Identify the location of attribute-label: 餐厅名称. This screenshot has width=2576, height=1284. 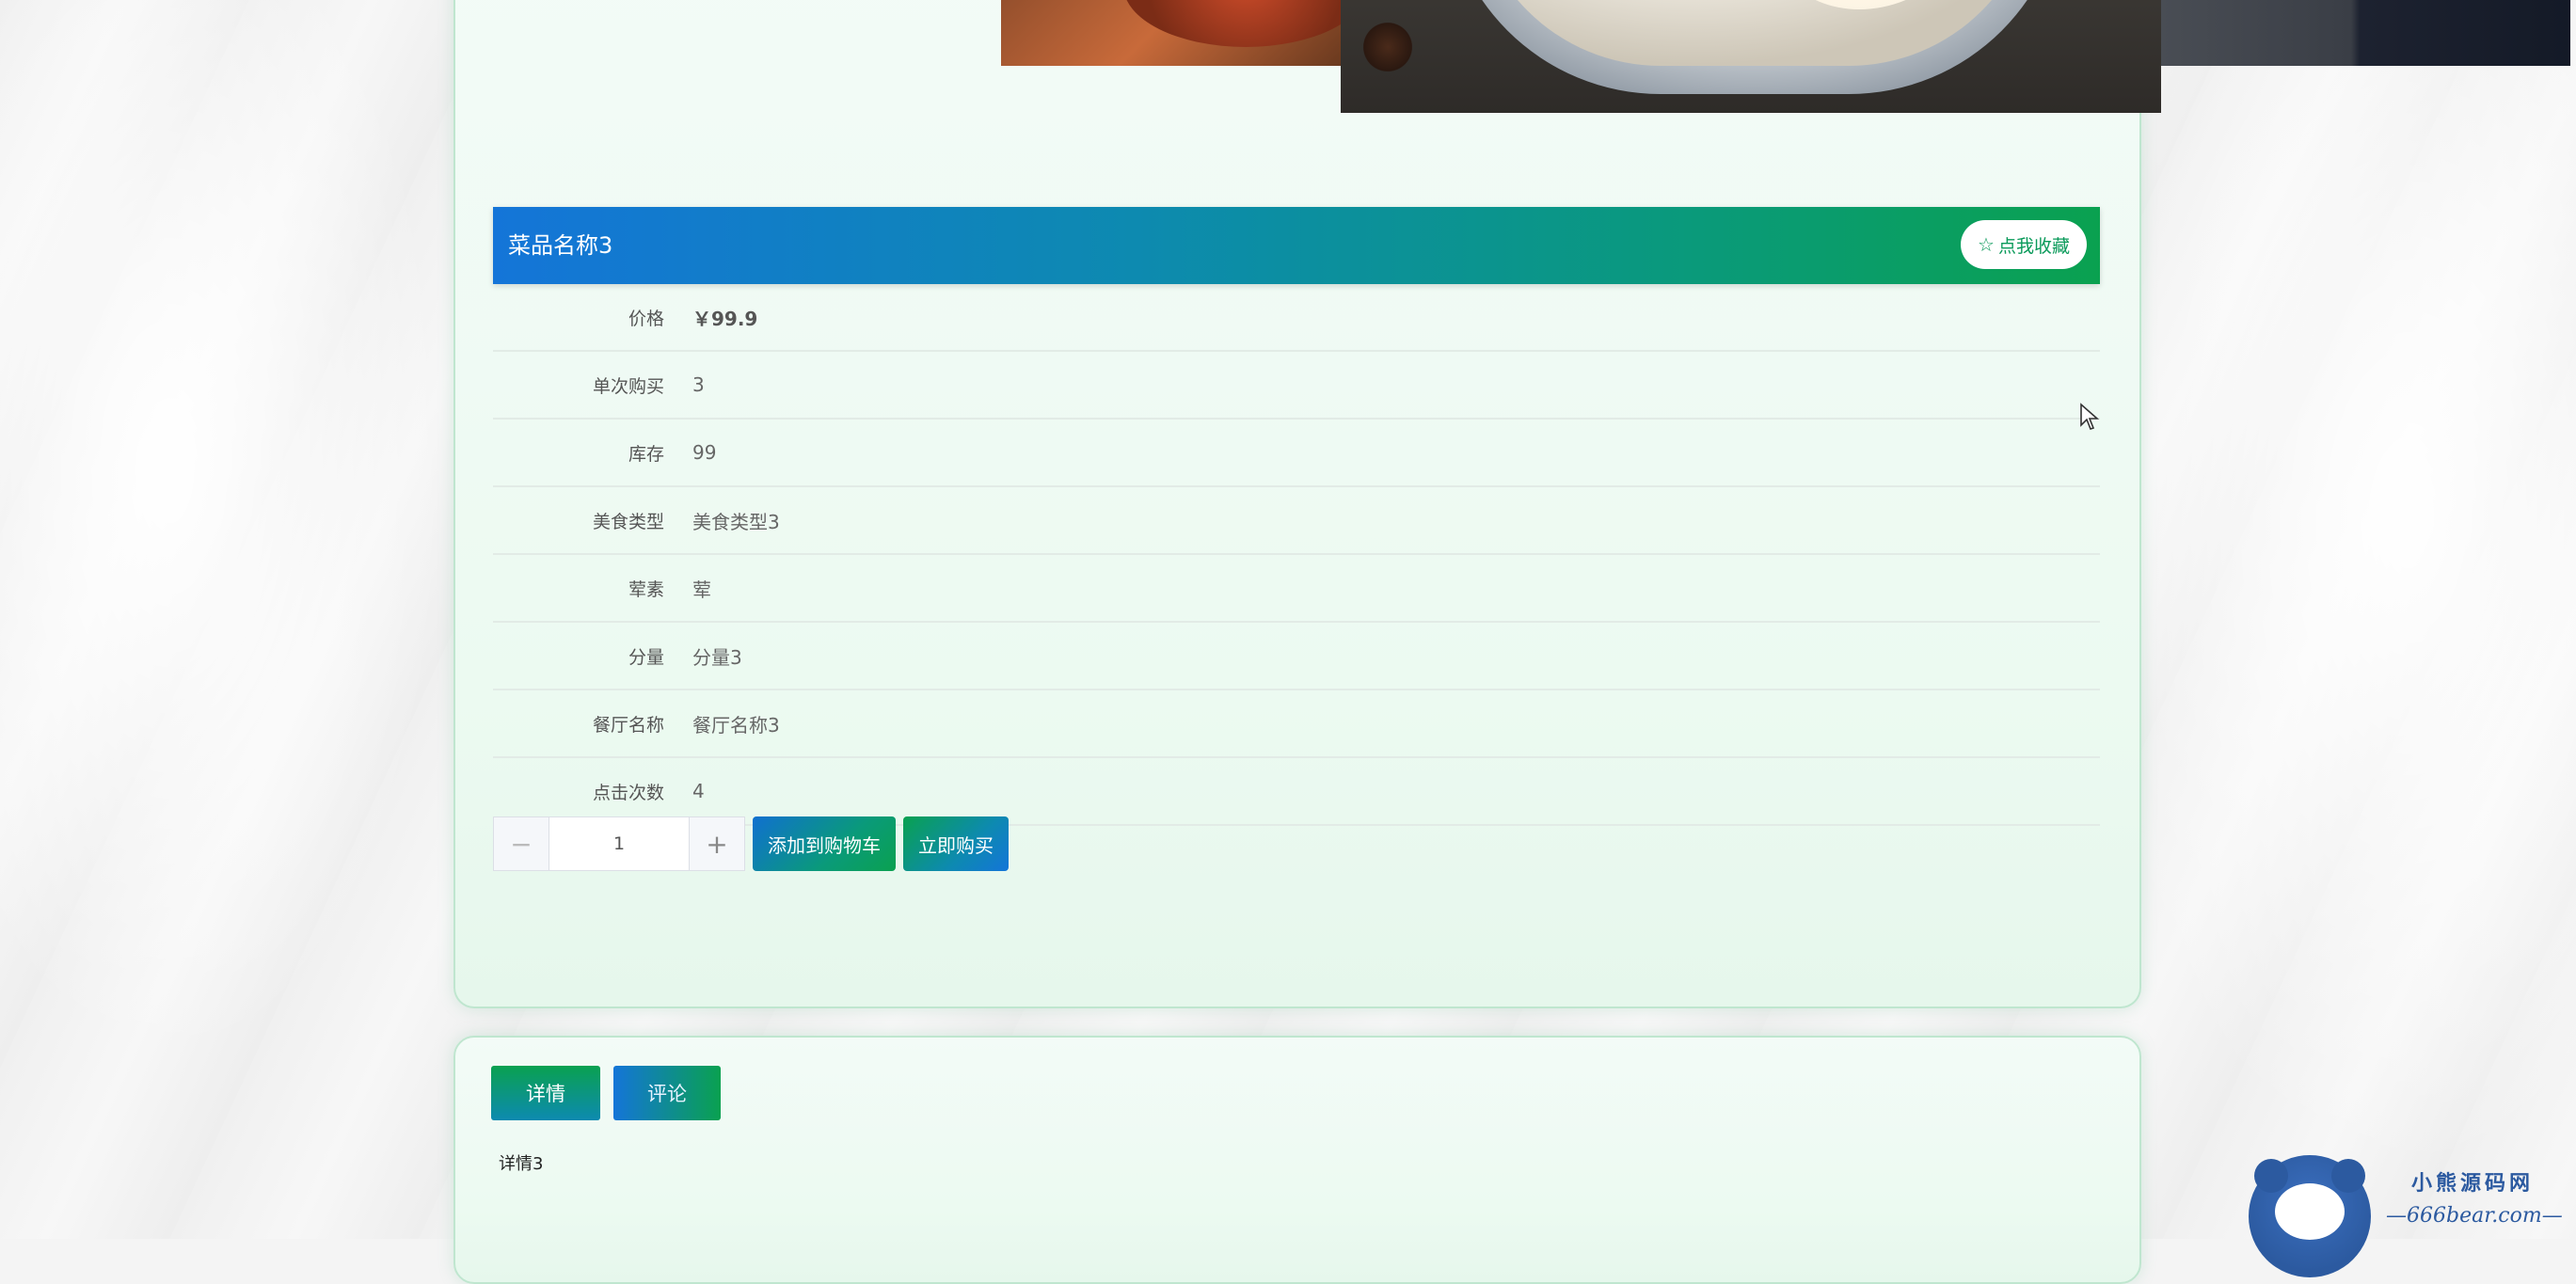
(628, 725).